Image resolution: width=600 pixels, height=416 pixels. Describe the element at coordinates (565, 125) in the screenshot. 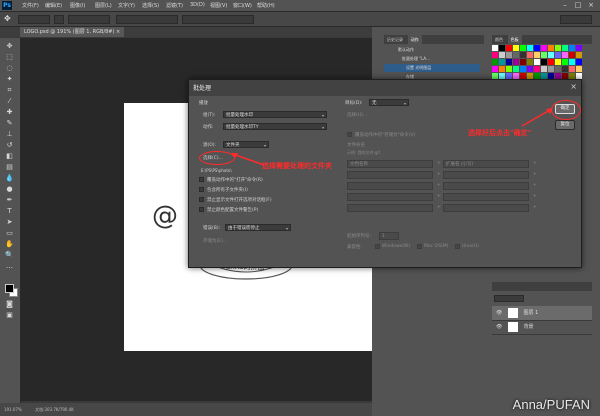

I see `reset-button: 复位` at that location.